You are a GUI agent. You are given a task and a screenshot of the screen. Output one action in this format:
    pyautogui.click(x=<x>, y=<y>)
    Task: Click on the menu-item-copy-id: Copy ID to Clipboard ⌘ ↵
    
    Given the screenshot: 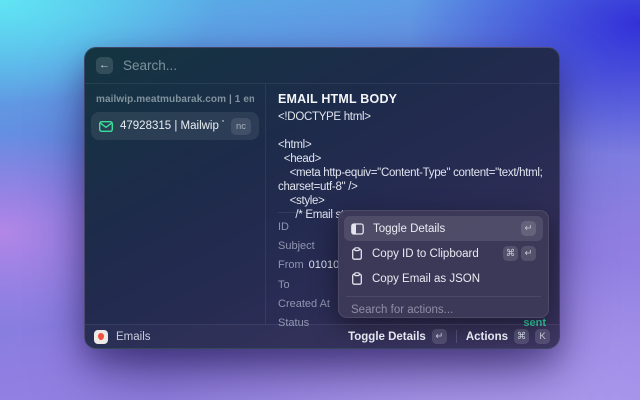 What is the action you would take?
    pyautogui.click(x=443, y=253)
    